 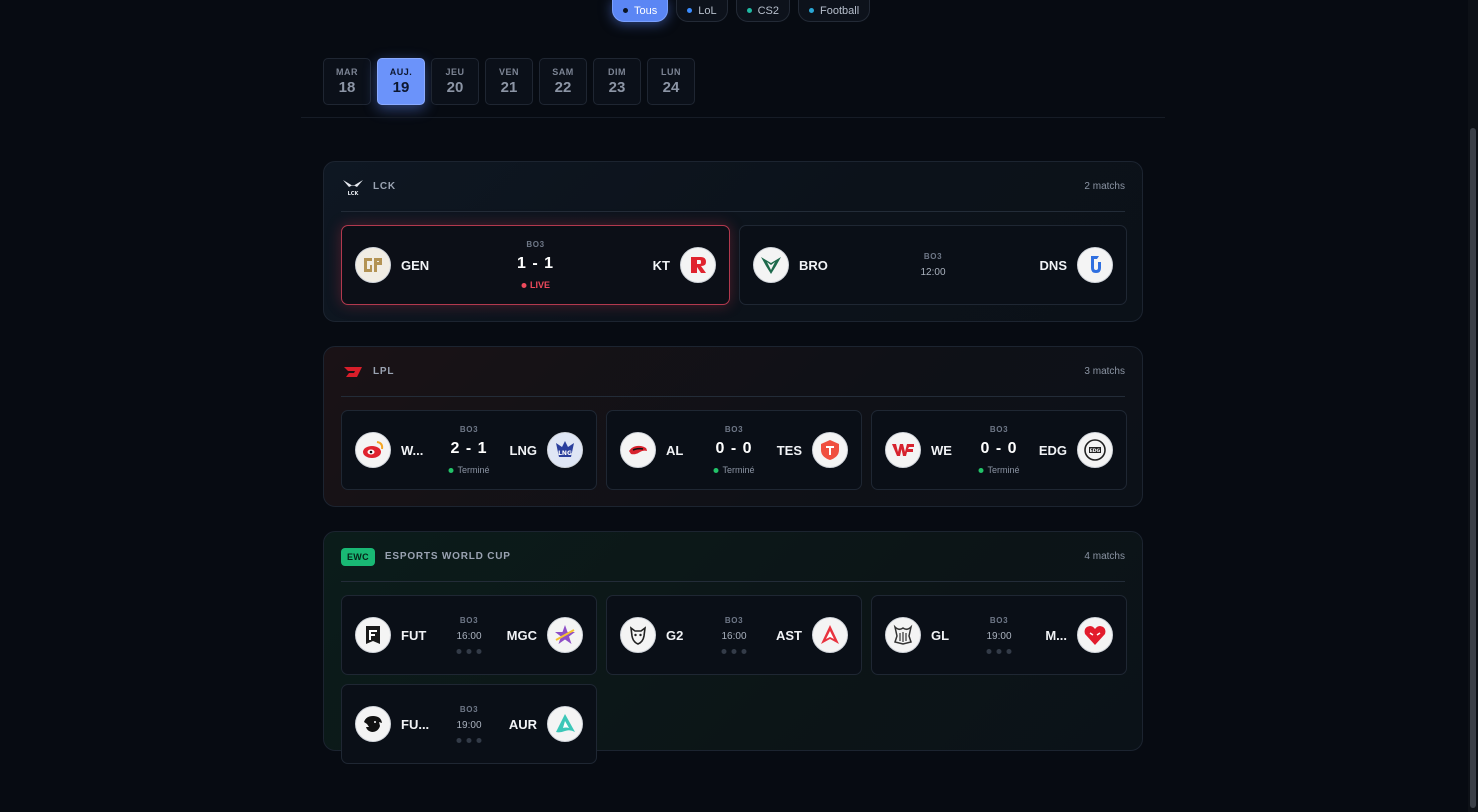 I want to click on live-dot-icon, so click(x=523, y=285).